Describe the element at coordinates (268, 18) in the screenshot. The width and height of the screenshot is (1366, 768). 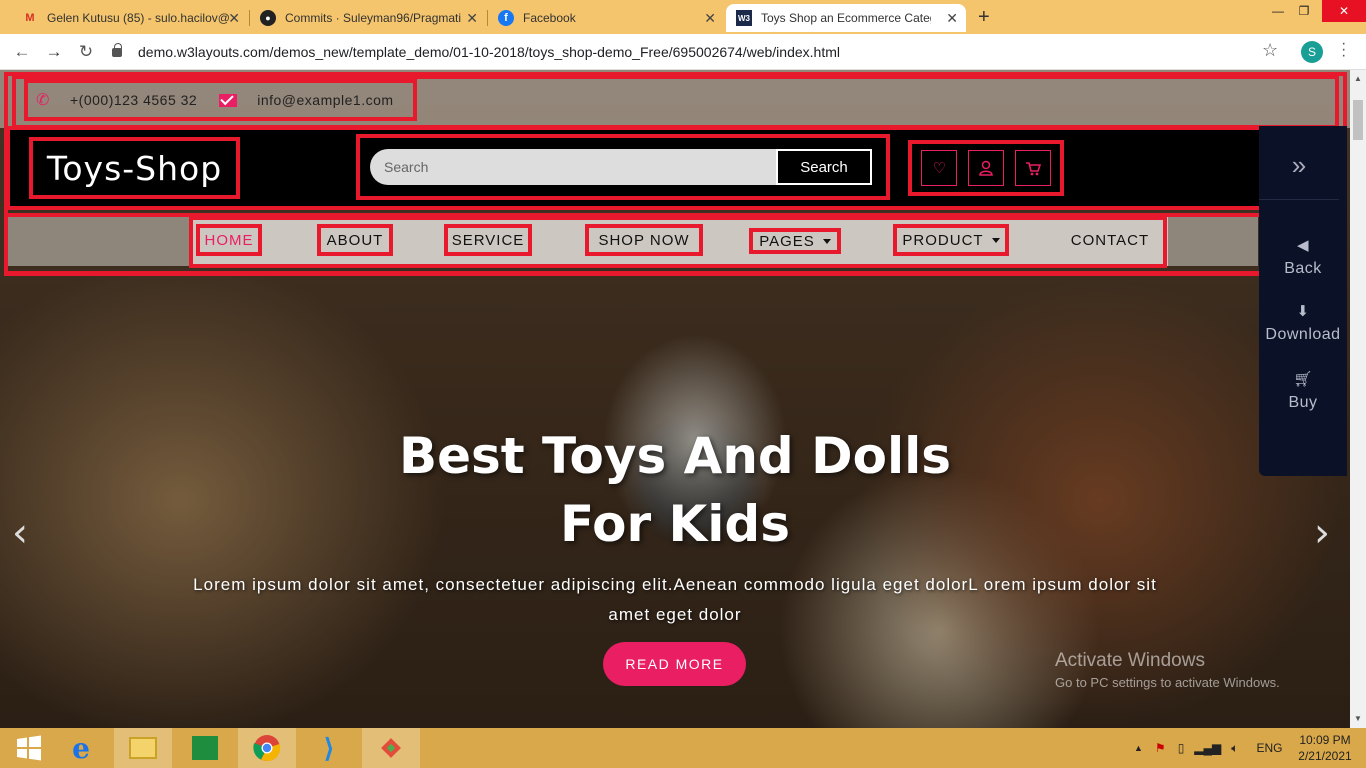
I see `github-icon: ●` at that location.